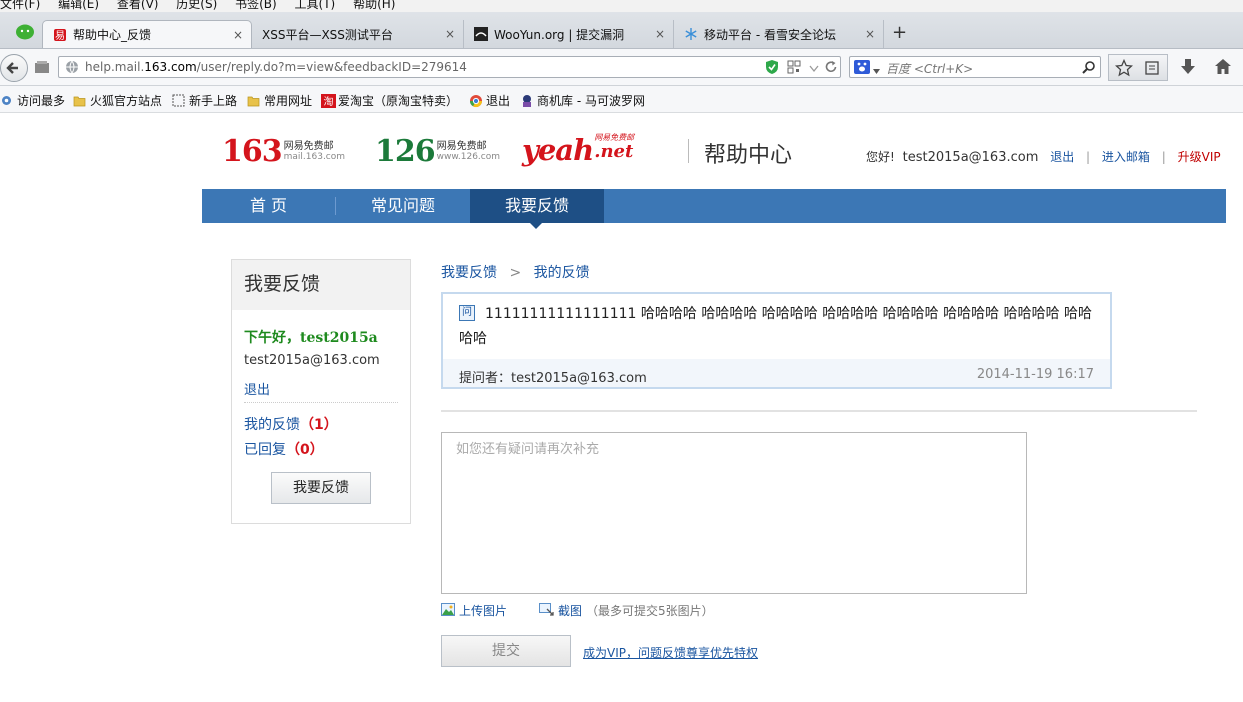  Describe the element at coordinates (327, 34) in the screenshot. I see `tab-label: XSS平台—XSS测试平台` at that location.